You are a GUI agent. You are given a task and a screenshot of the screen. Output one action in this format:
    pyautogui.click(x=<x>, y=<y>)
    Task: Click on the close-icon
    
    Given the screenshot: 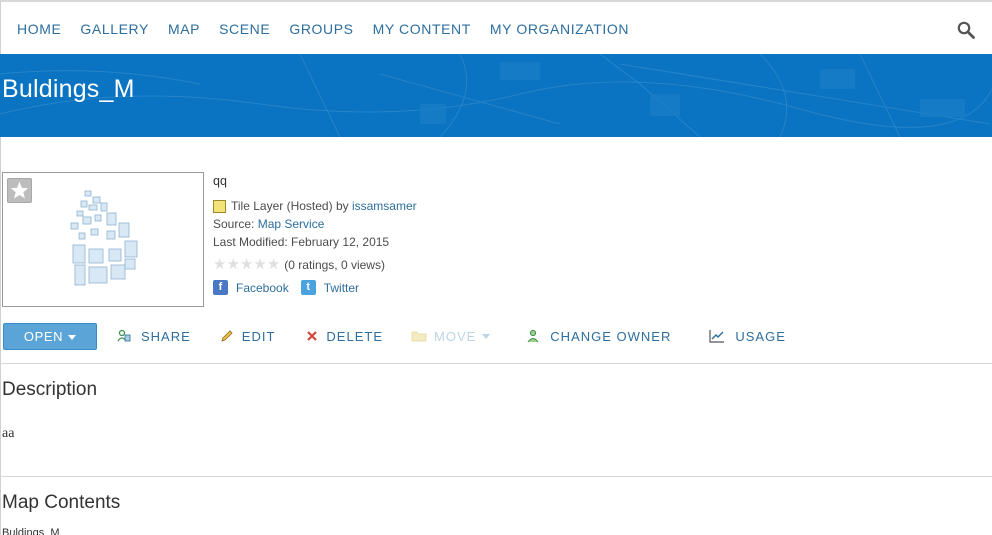 What is the action you would take?
    pyautogui.click(x=312, y=336)
    